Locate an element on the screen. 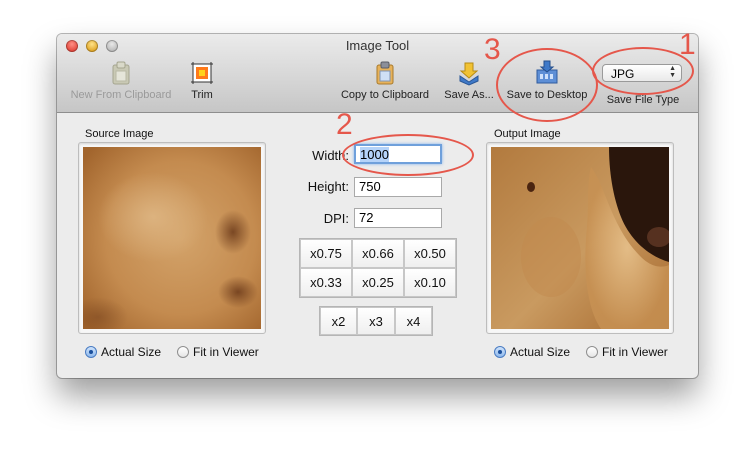 The height and width of the screenshot is (458, 755). trim-button: Trim is located at coordinates (202, 80).